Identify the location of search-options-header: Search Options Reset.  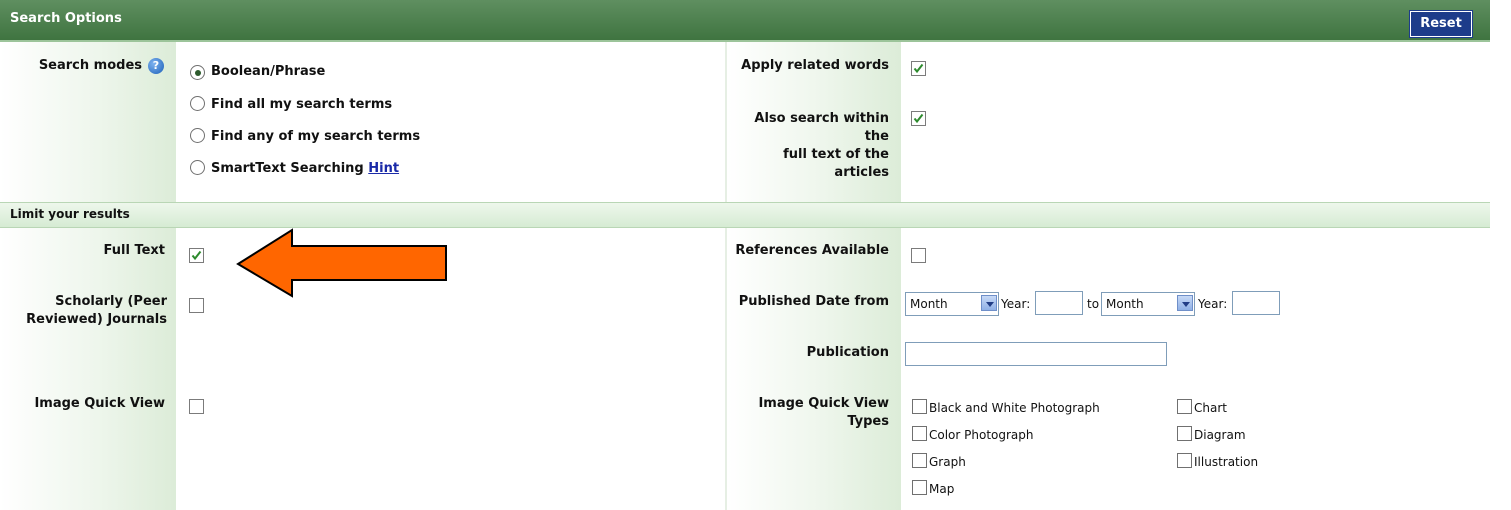
(745, 21).